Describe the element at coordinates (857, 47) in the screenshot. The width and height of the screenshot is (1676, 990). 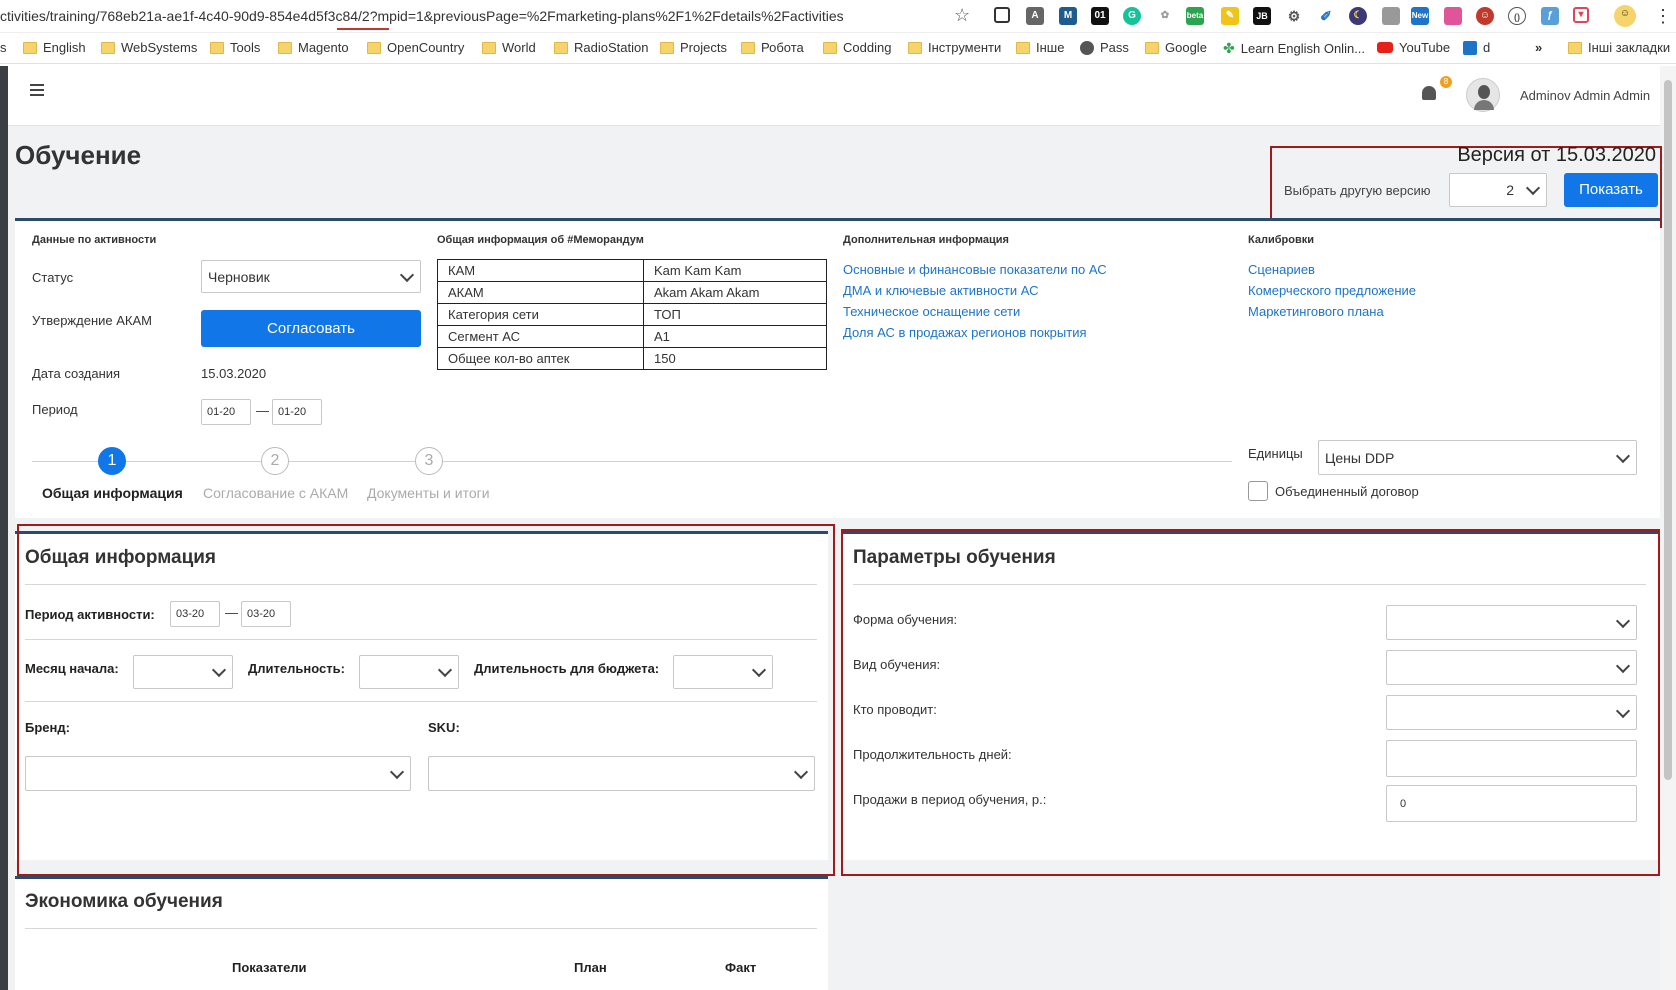
I see `bookmark-item: Codding` at that location.